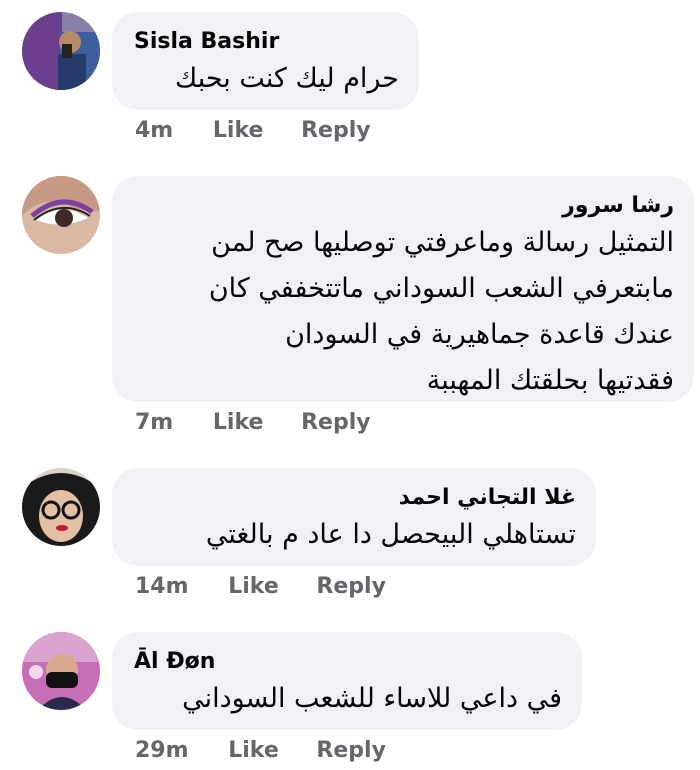  I want to click on comment-text: تستاهلي البيحصل دا عاد م بالغتي, so click(390, 534).